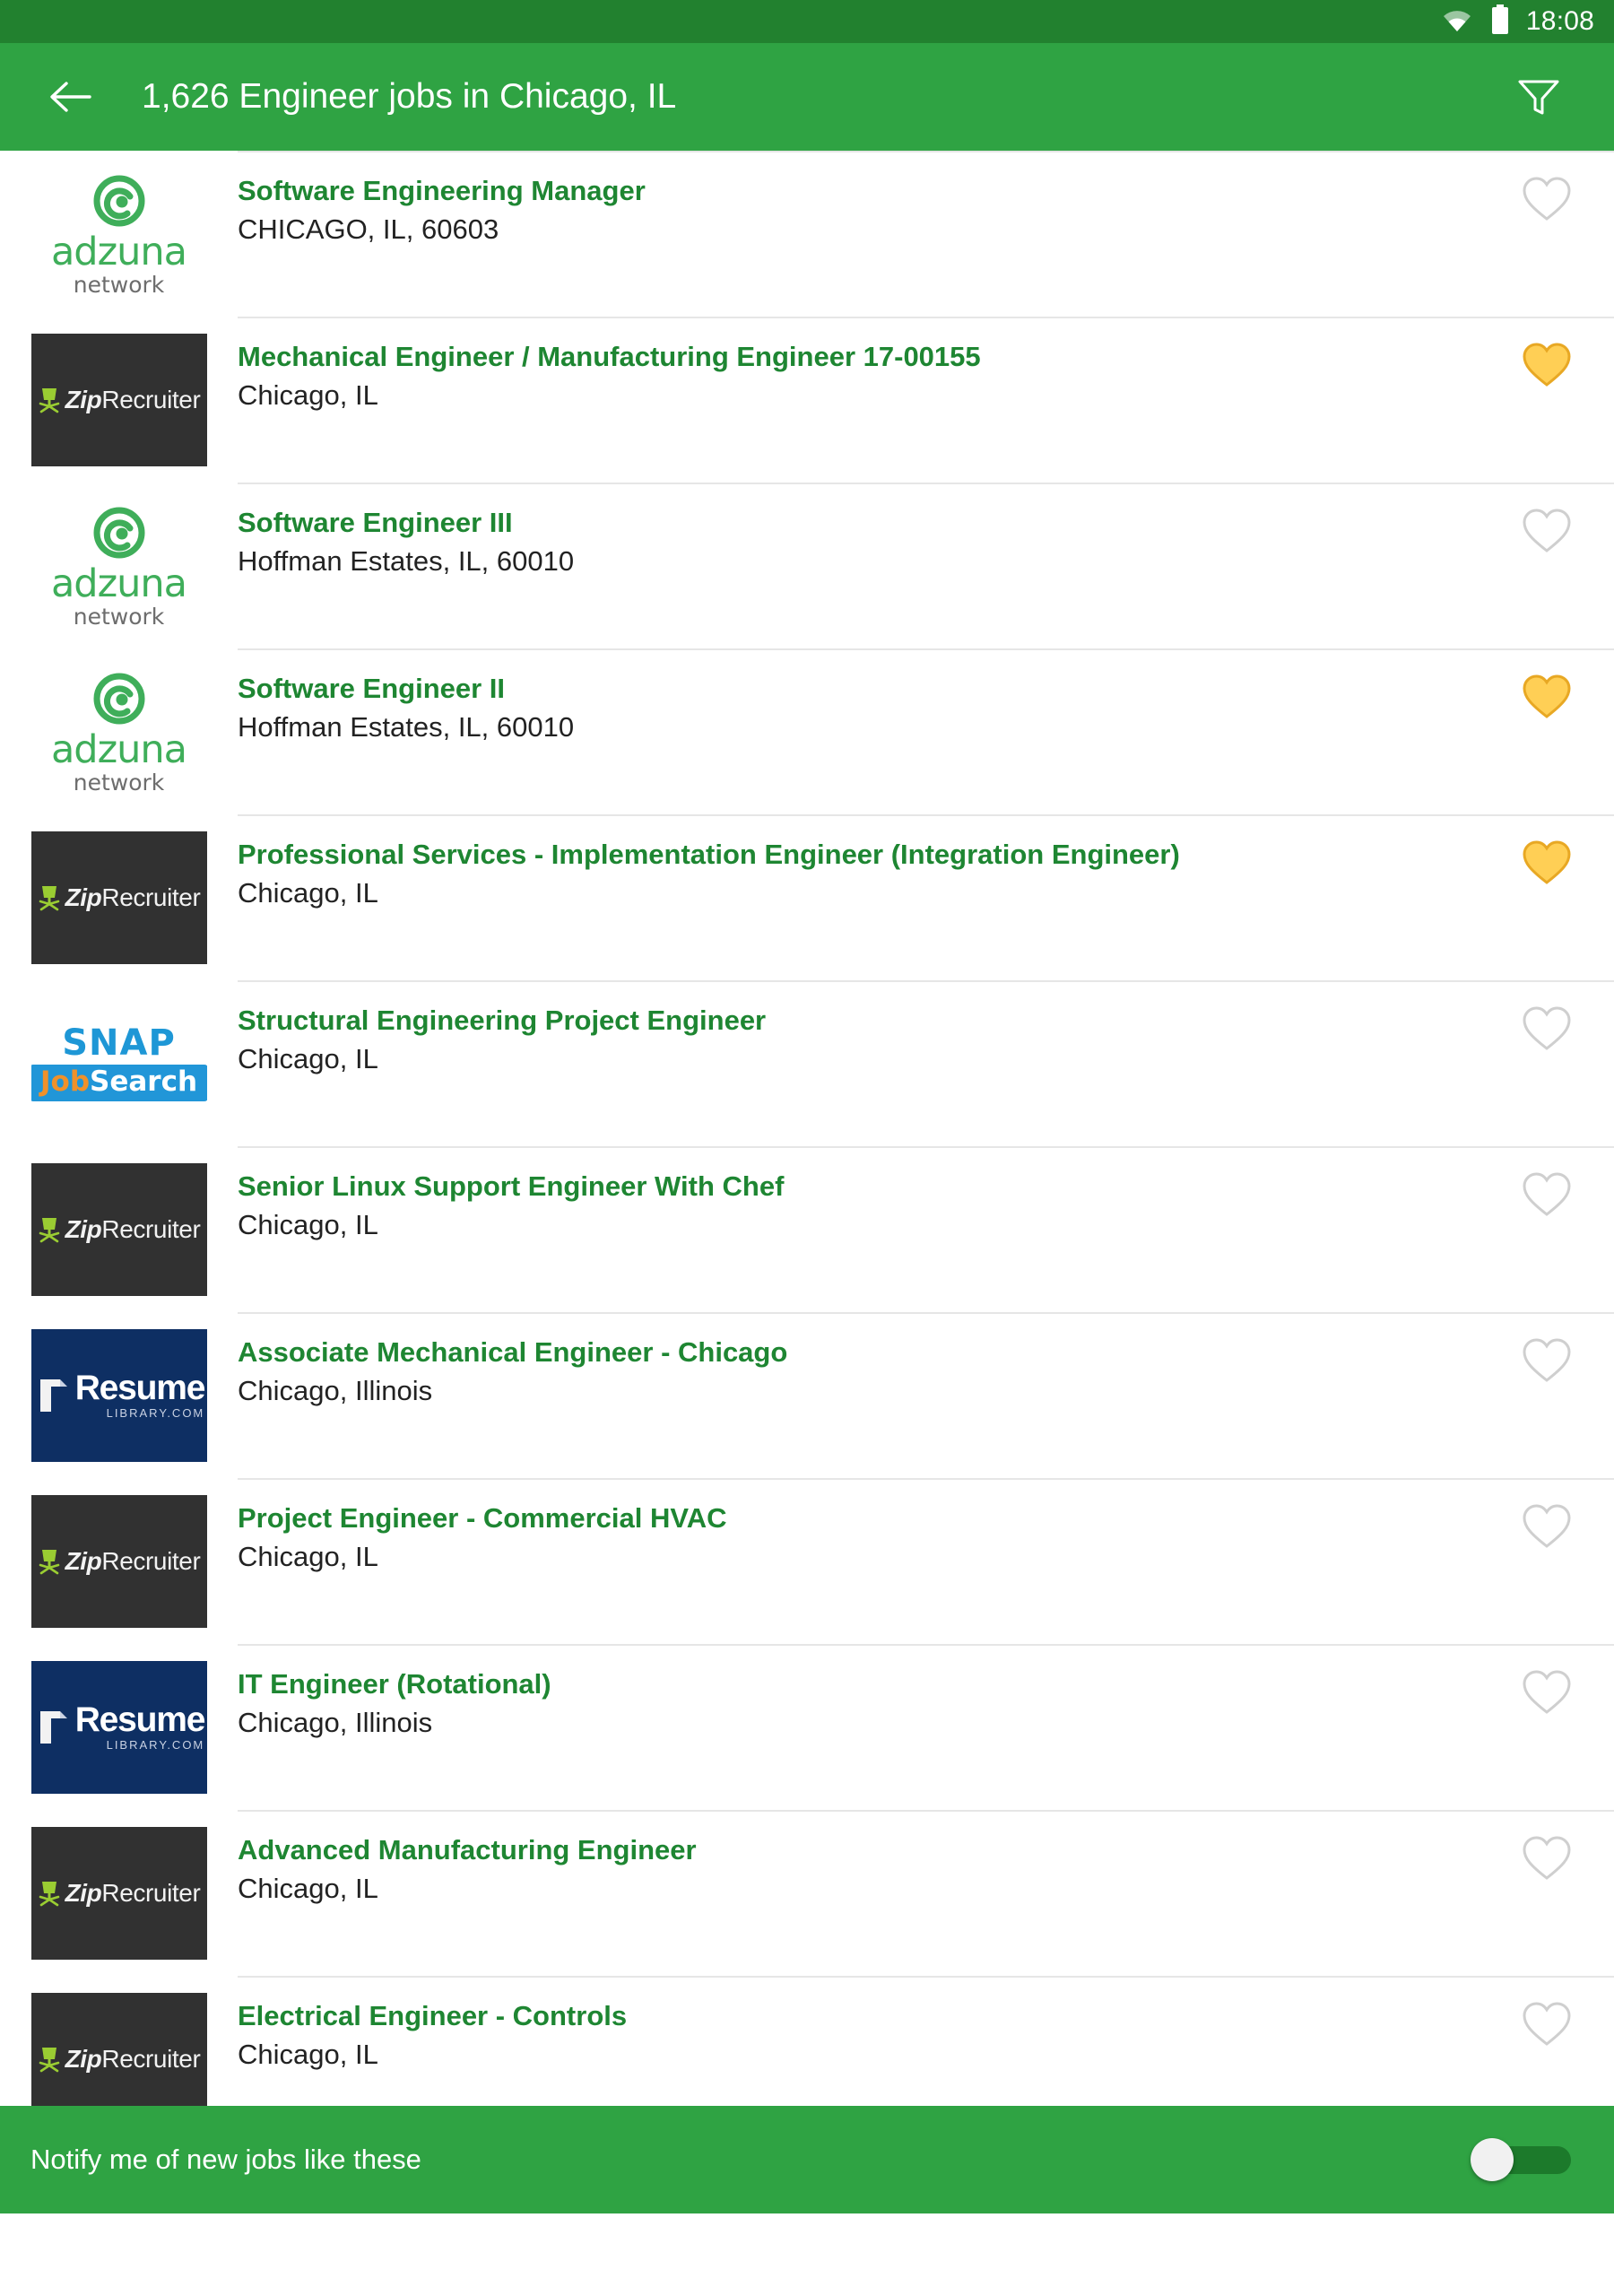 The width and height of the screenshot is (1614, 2296). Describe the element at coordinates (118, 749) in the screenshot. I see `adzuna-logo-text: adzuna` at that location.